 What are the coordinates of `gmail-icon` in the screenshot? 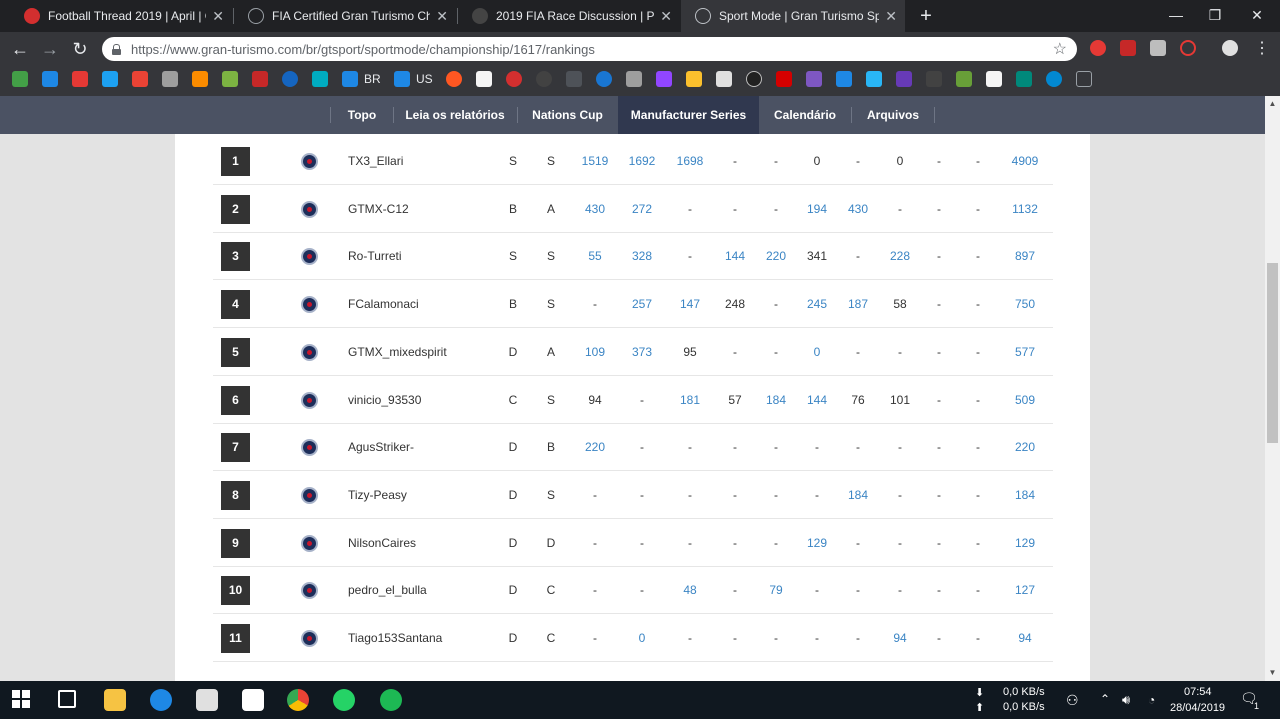 It's located at (140, 79).